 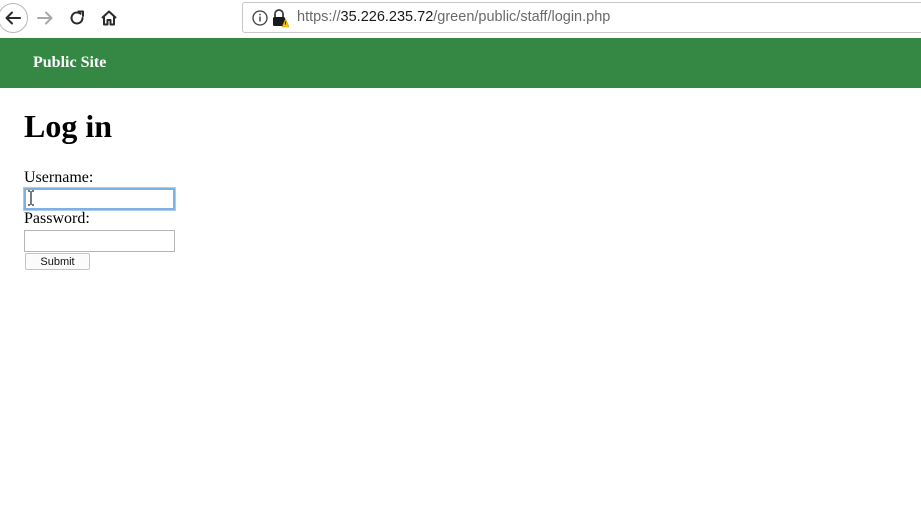 What do you see at coordinates (68, 126) in the screenshot?
I see `page-title: Log in` at bounding box center [68, 126].